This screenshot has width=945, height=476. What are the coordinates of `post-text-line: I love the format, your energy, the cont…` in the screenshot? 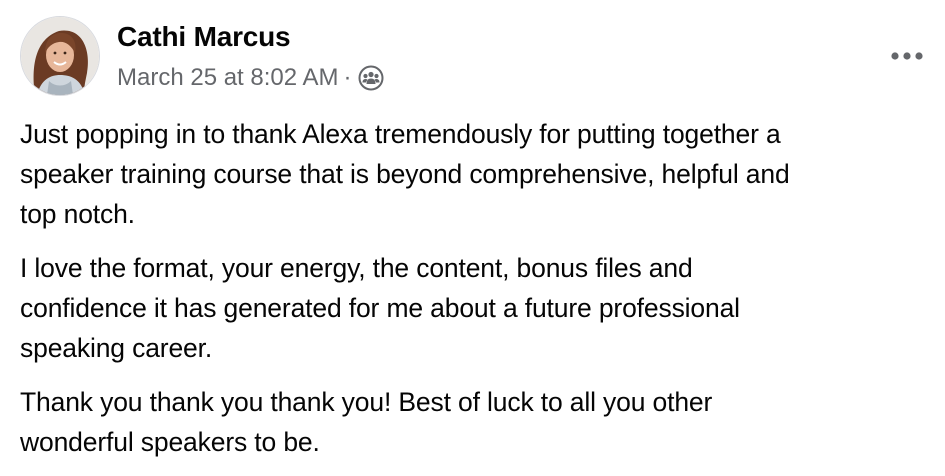 It's located at (356, 268).